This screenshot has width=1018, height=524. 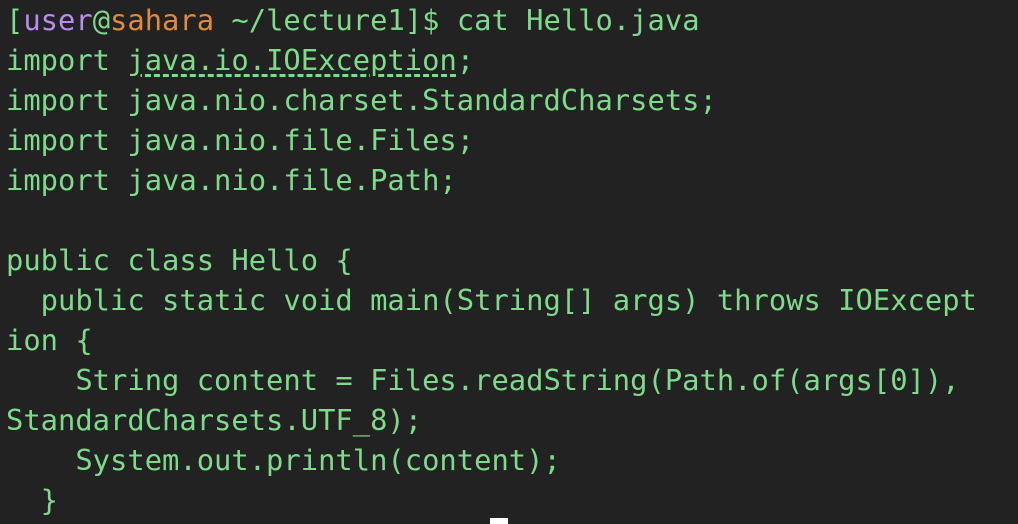 What do you see at coordinates (179, 260) in the screenshot?
I see `code-line-6: public class Hello {` at bounding box center [179, 260].